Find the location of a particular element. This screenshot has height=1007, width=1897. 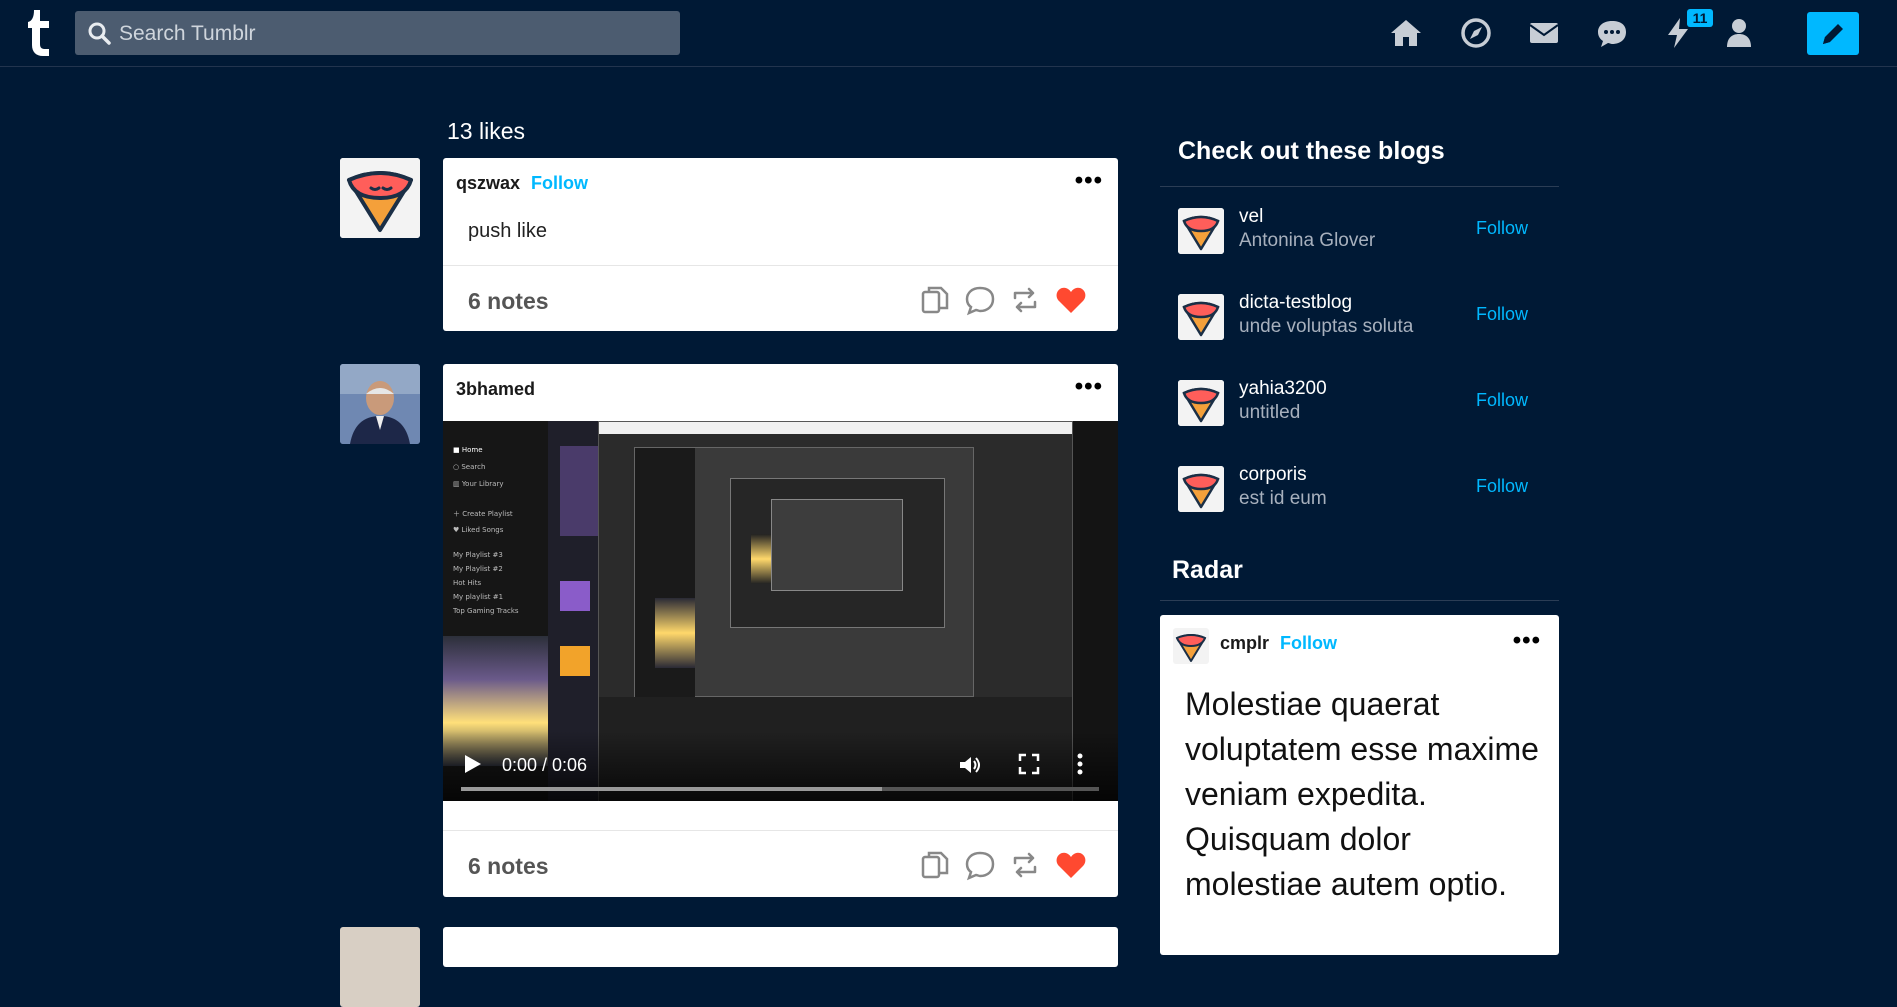

recommended-blog: yahia3200 untitled Follow is located at coordinates (1363, 403).